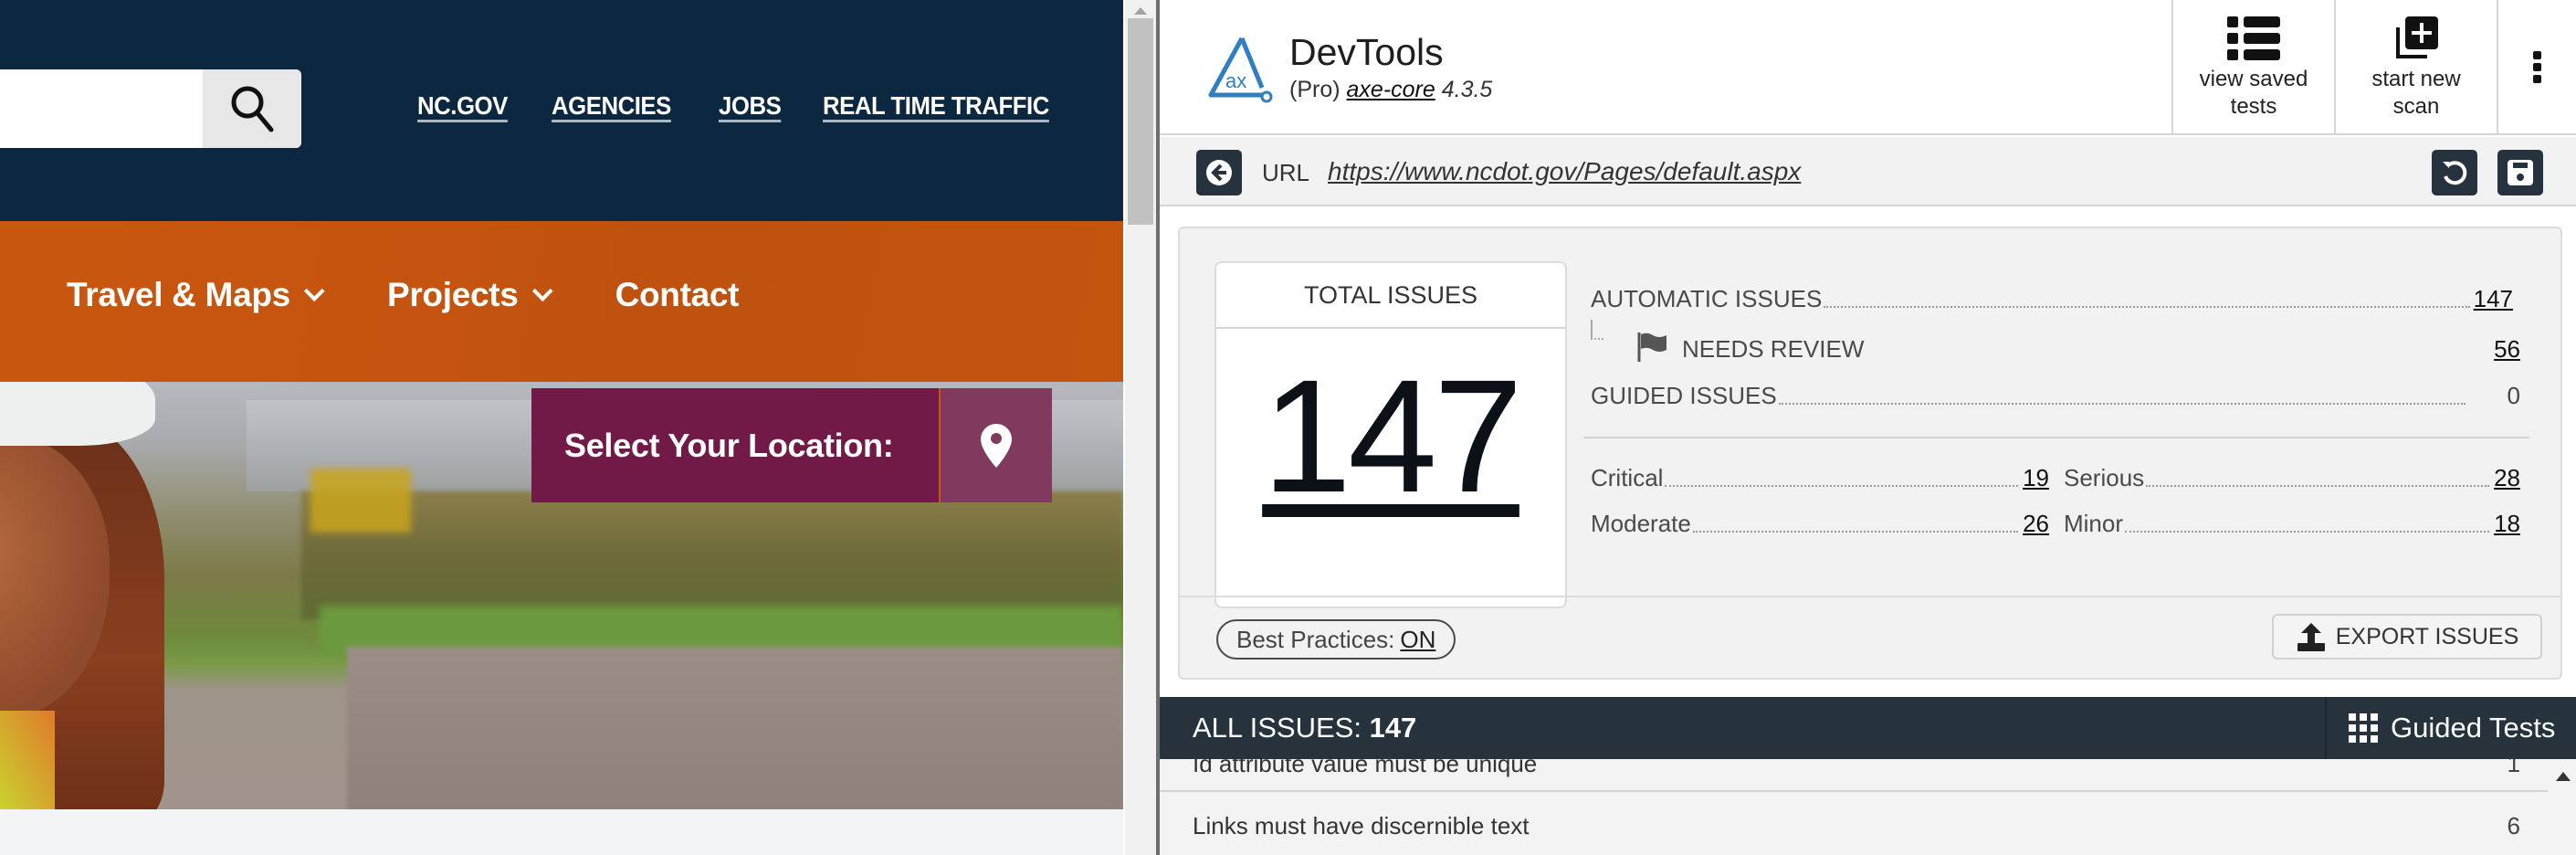 Image resolution: width=2576 pixels, height=855 pixels. I want to click on hero-background-grass, so click(712, 555).